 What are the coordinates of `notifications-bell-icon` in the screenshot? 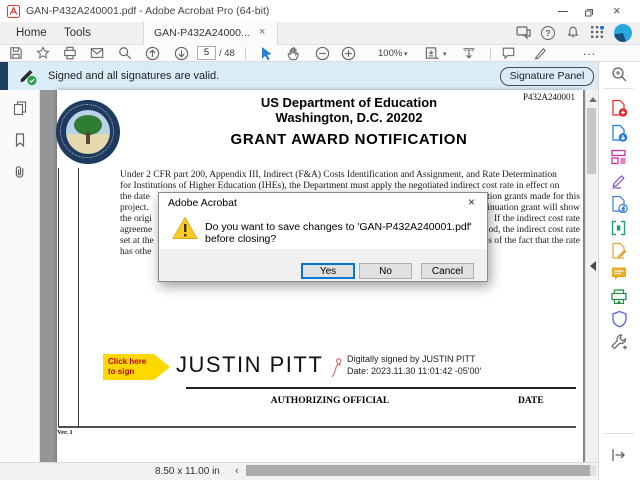 It's located at (573, 32).